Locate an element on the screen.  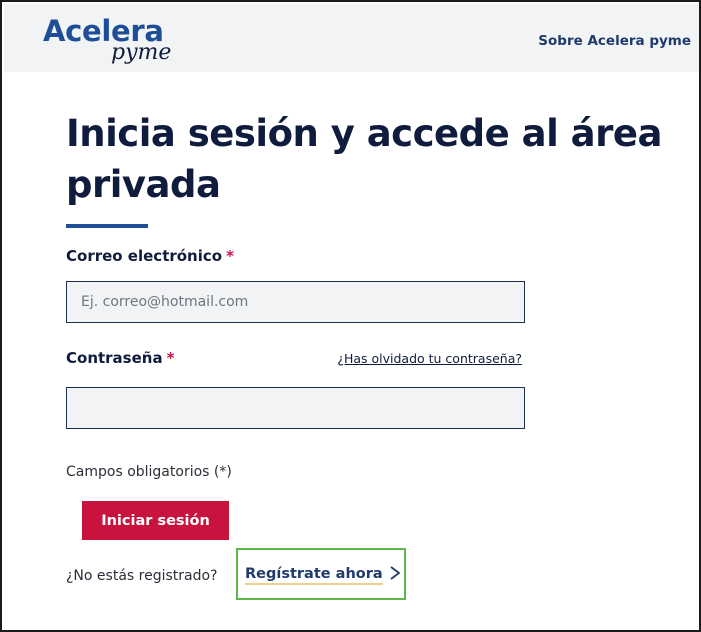
site-header: Acelera pyme Sobre Acelera pyme is located at coordinates (351, 38).